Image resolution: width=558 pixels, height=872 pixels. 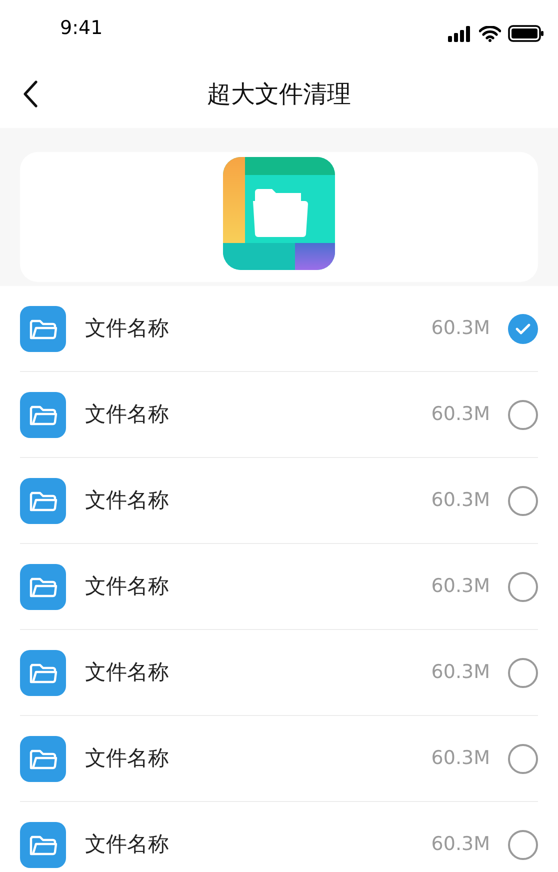 What do you see at coordinates (81, 28) in the screenshot?
I see `status-time: 9:41` at bounding box center [81, 28].